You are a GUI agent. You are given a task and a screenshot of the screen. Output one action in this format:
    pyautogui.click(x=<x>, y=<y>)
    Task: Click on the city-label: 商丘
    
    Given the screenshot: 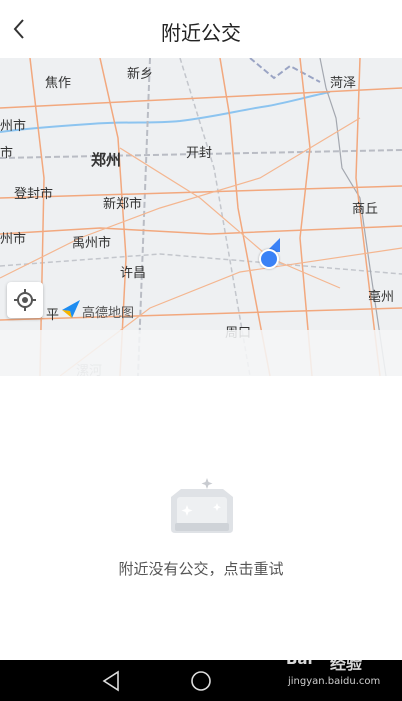 What is the action you would take?
    pyautogui.click(x=365, y=209)
    